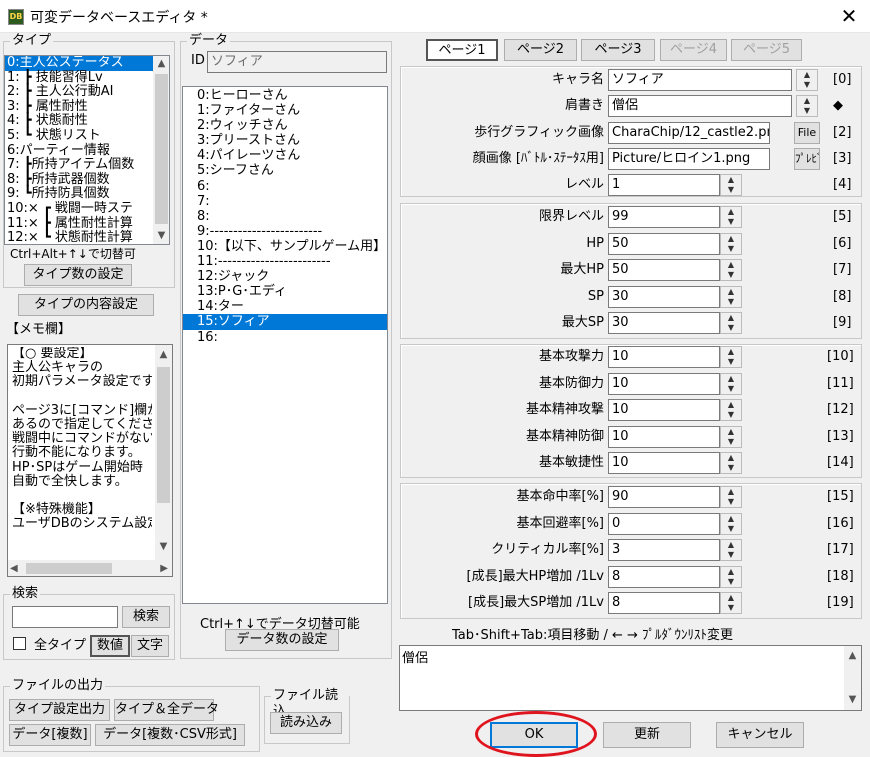 The image size is (870, 757). I want to click on data-list-item: 13:P･G･エディ, so click(285, 291).